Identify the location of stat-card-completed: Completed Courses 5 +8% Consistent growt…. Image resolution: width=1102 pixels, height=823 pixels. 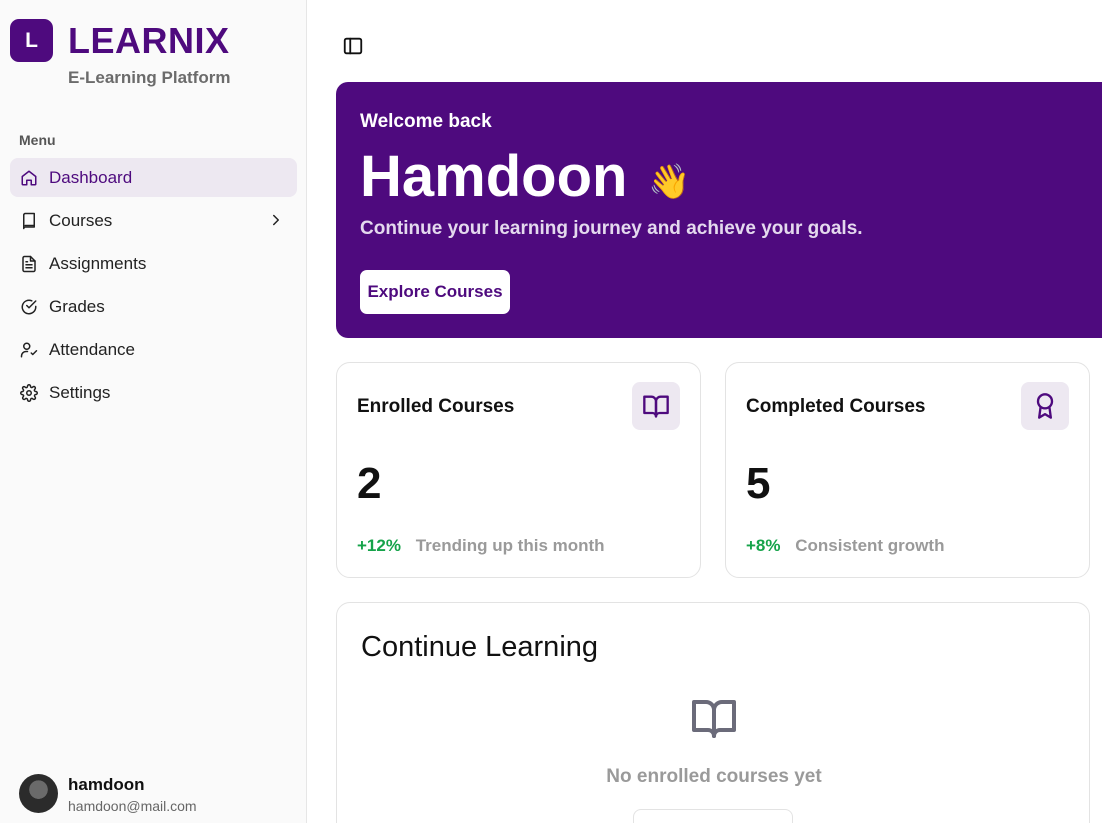
(907, 470).